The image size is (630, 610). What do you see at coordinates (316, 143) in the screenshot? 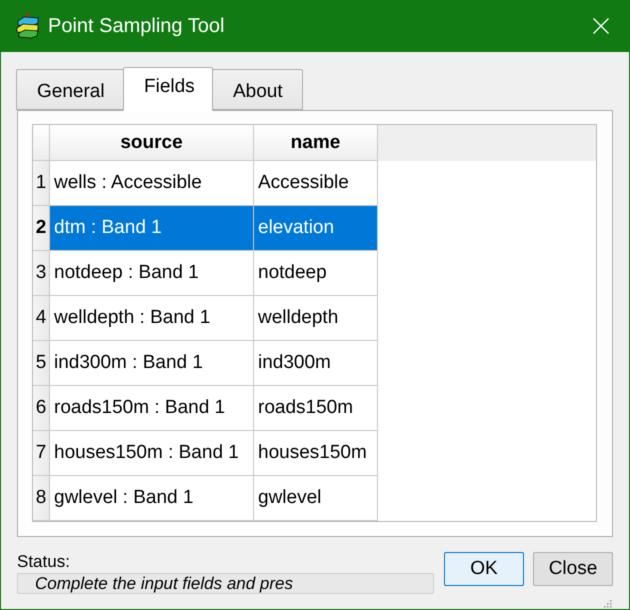
I see `column-header: name` at bounding box center [316, 143].